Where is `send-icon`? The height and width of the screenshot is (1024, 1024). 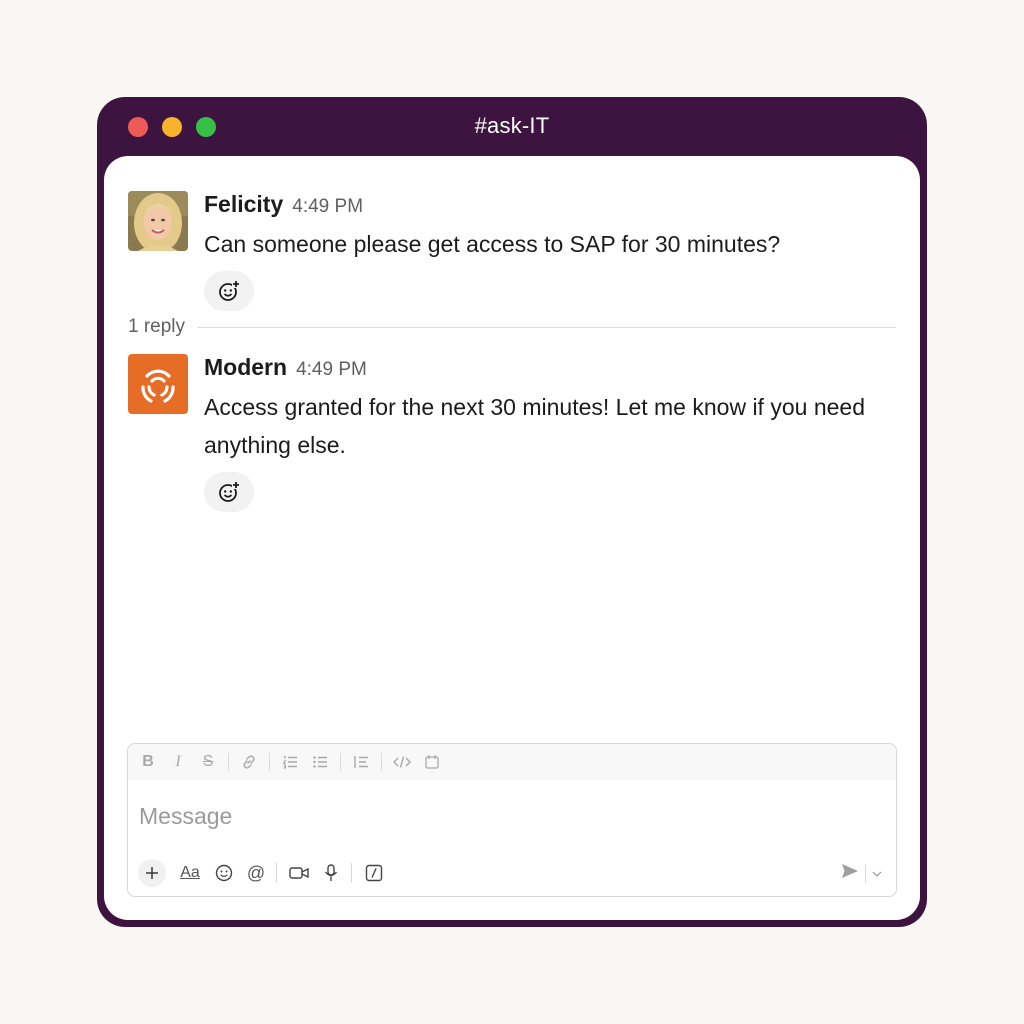 send-icon is located at coordinates (850, 873).